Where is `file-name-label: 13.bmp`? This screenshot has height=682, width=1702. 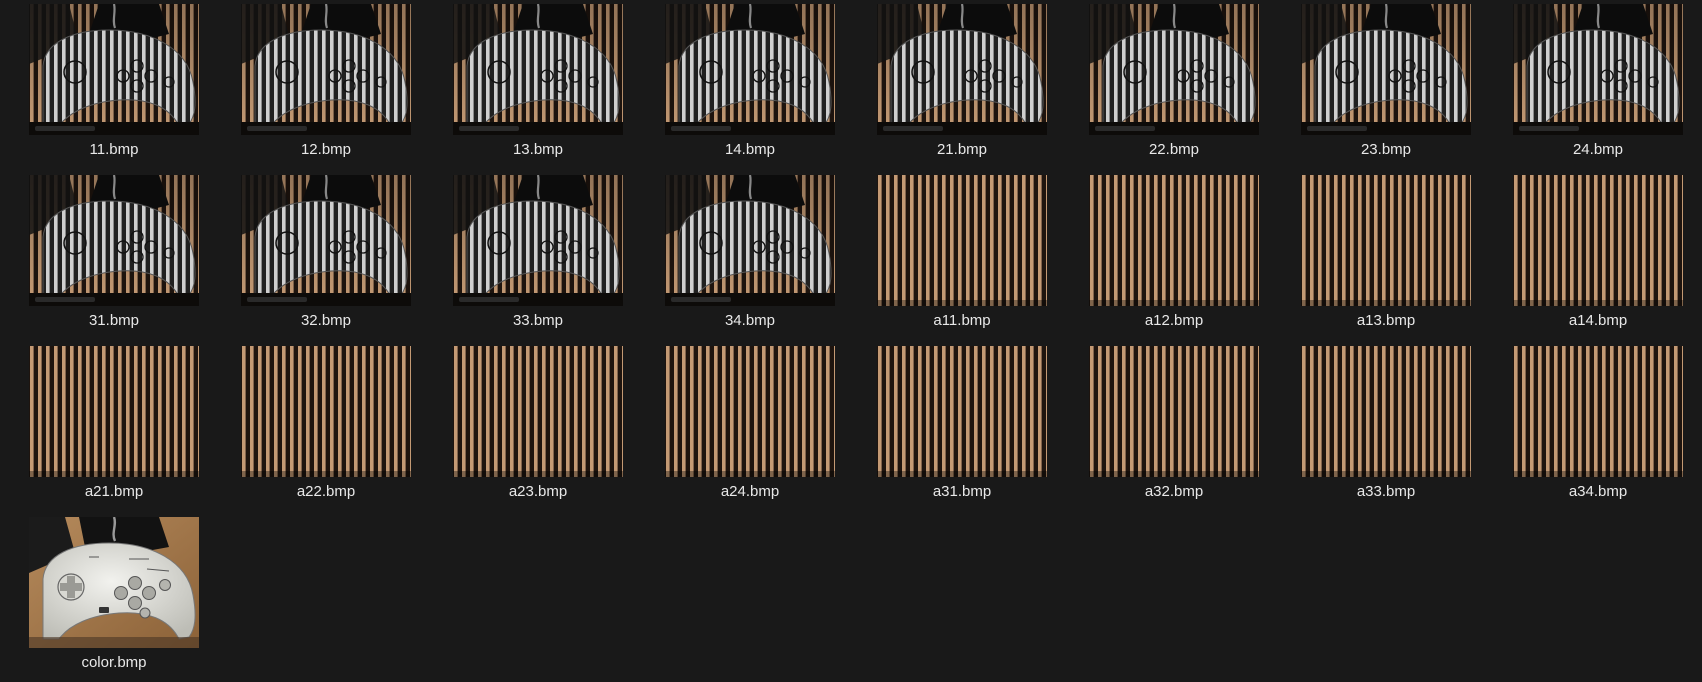 file-name-label: 13.bmp is located at coordinates (538, 150).